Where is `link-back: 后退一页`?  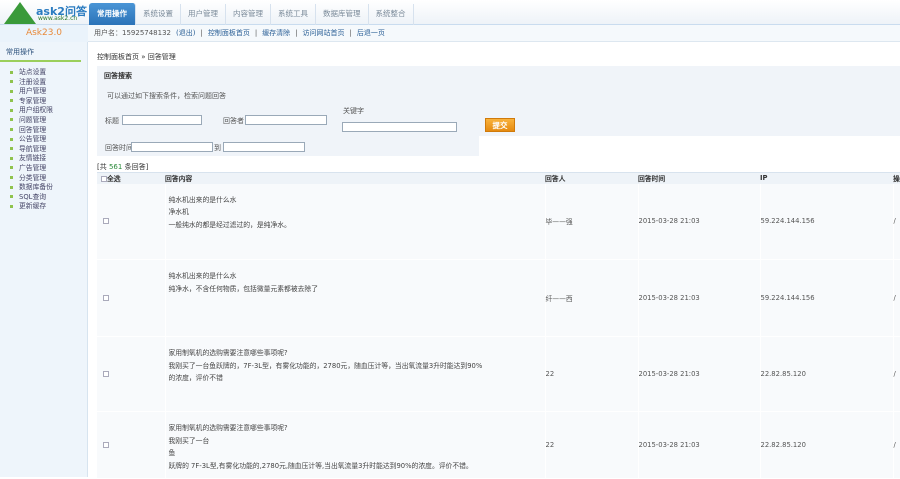
link-back: 后退一页 is located at coordinates (371, 33).